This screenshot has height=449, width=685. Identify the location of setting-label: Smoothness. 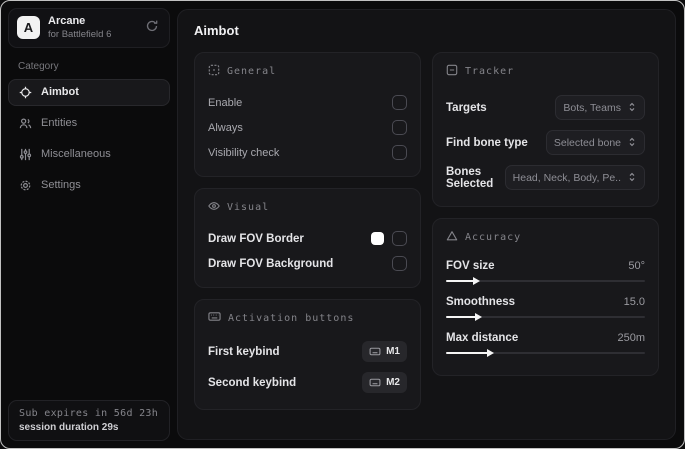
(481, 302).